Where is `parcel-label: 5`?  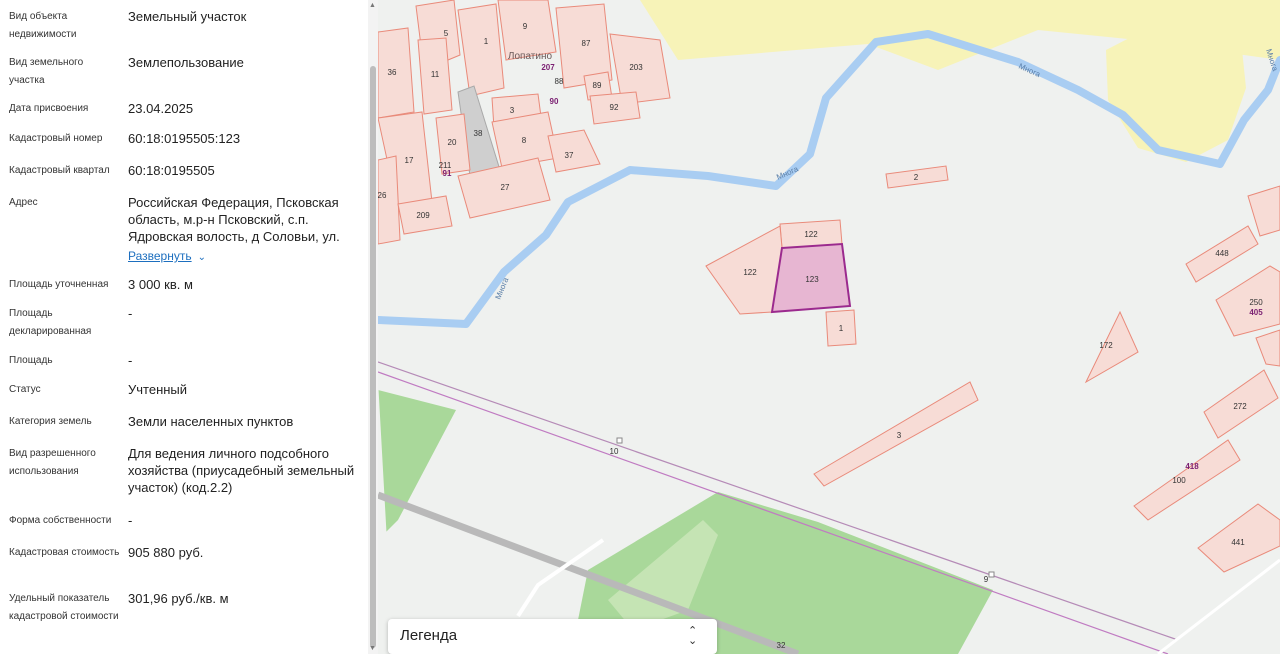
parcel-label: 5 is located at coordinates (446, 33).